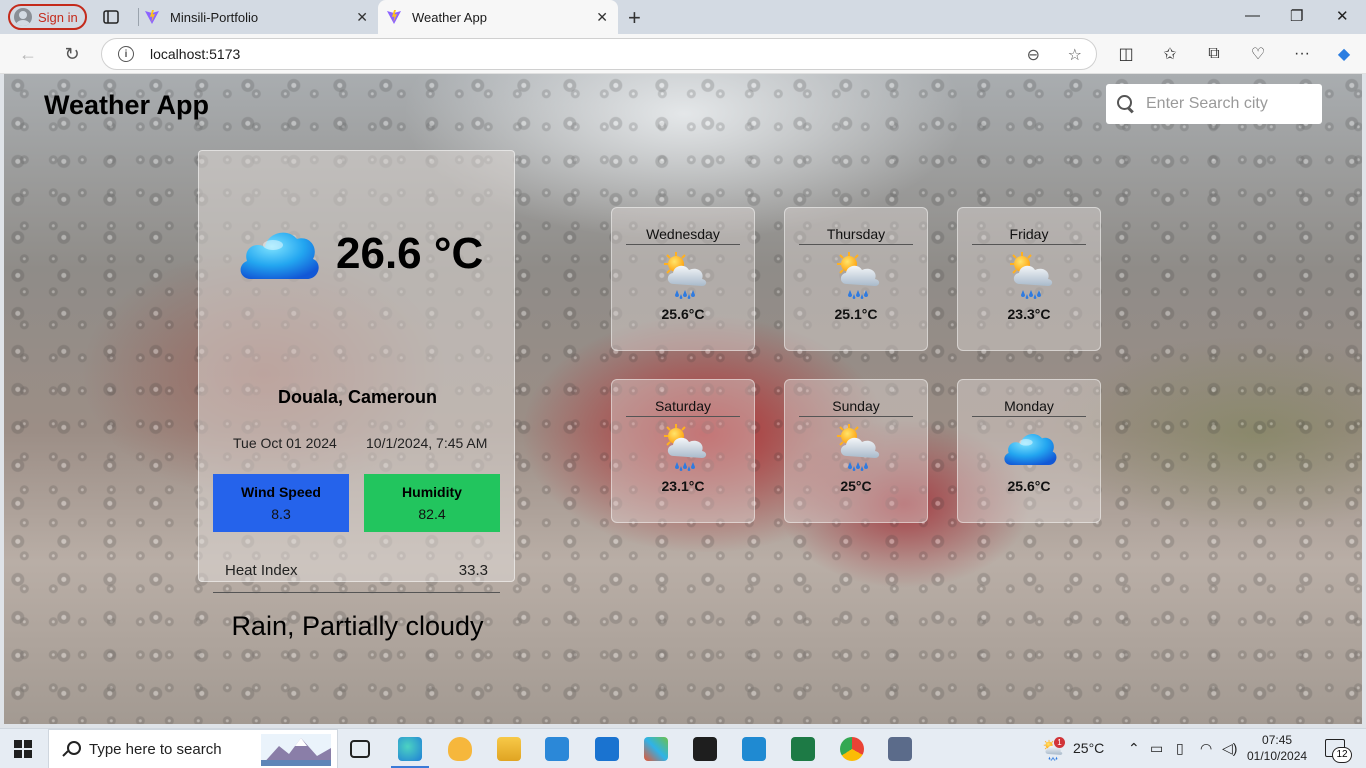  Describe the element at coordinates (111, 17) in the screenshot. I see `tab-actions-icon` at that location.